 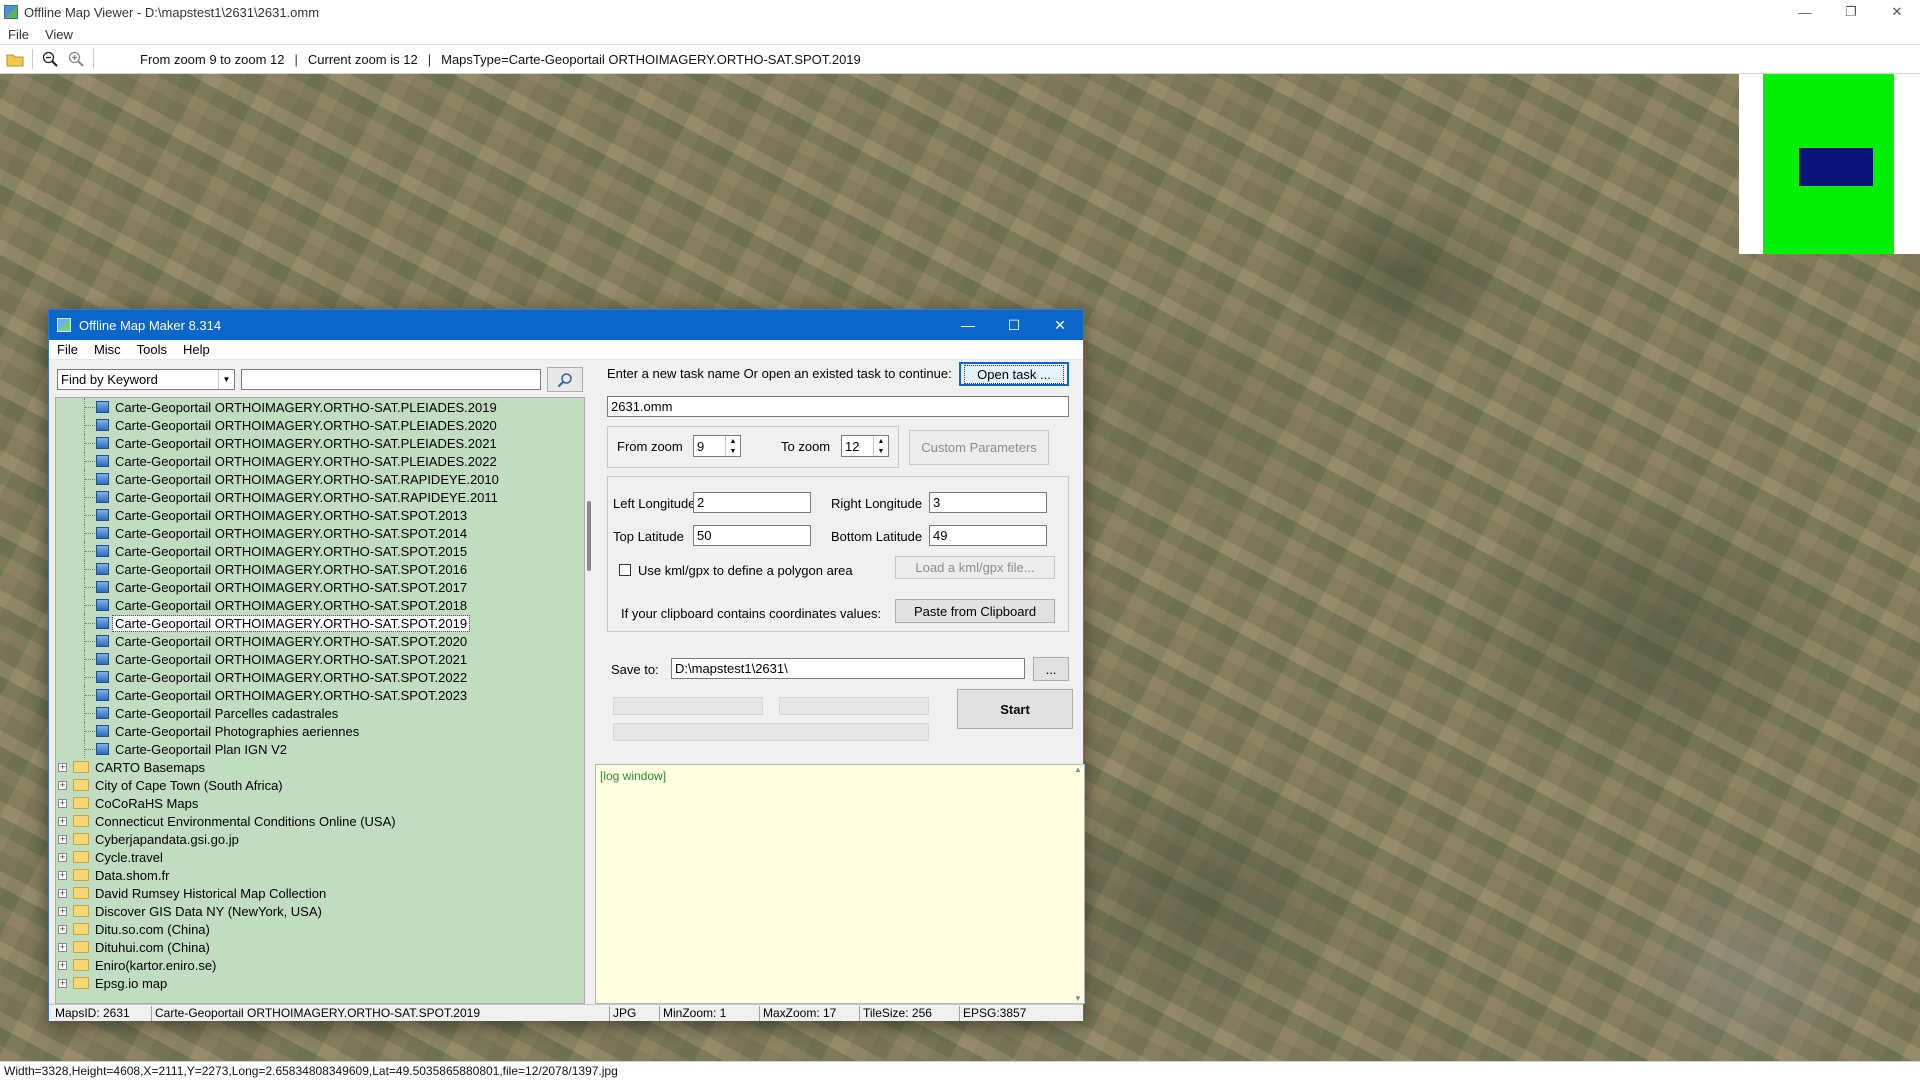 What do you see at coordinates (1851, 12) in the screenshot?
I see `maximize-button: ❐` at bounding box center [1851, 12].